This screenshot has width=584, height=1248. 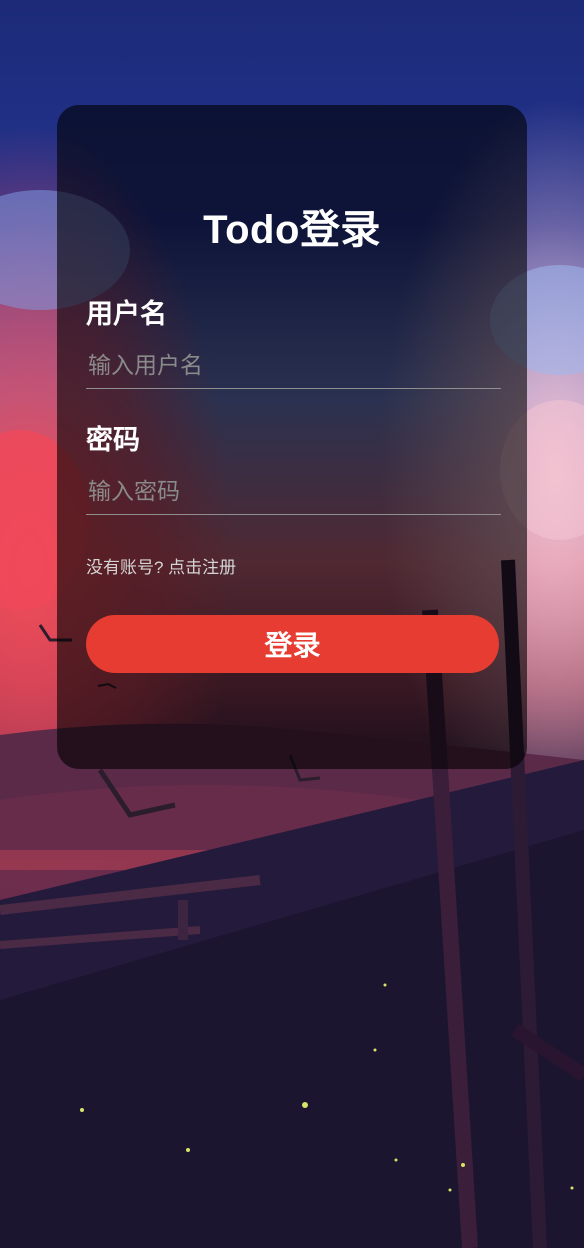 I want to click on password-input, so click(x=293, y=492).